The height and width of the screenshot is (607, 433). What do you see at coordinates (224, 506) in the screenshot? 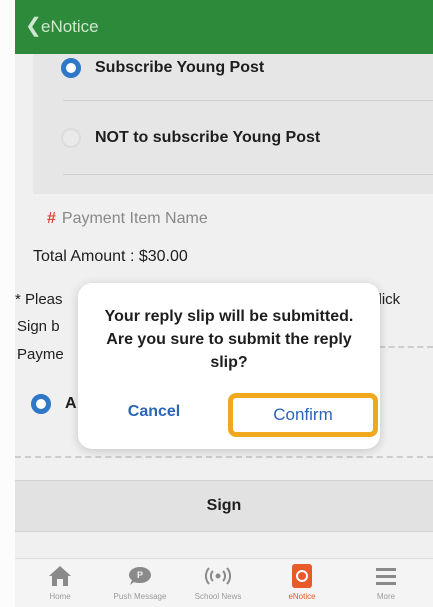
I see `sign-button: Sign` at bounding box center [224, 506].